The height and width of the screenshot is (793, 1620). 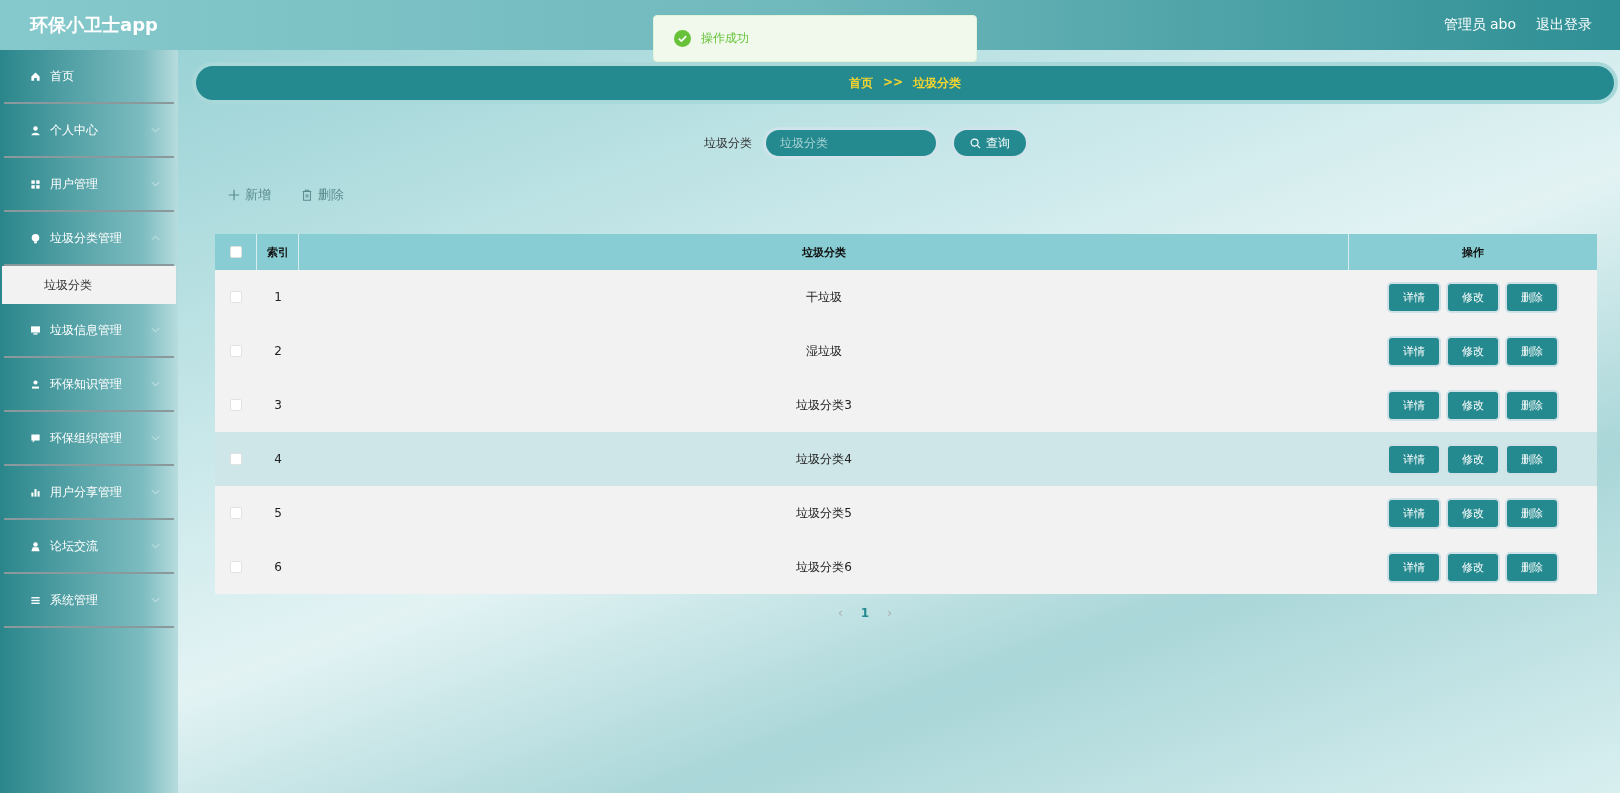 What do you see at coordinates (990, 143) in the screenshot?
I see `search-button: 查询` at bounding box center [990, 143].